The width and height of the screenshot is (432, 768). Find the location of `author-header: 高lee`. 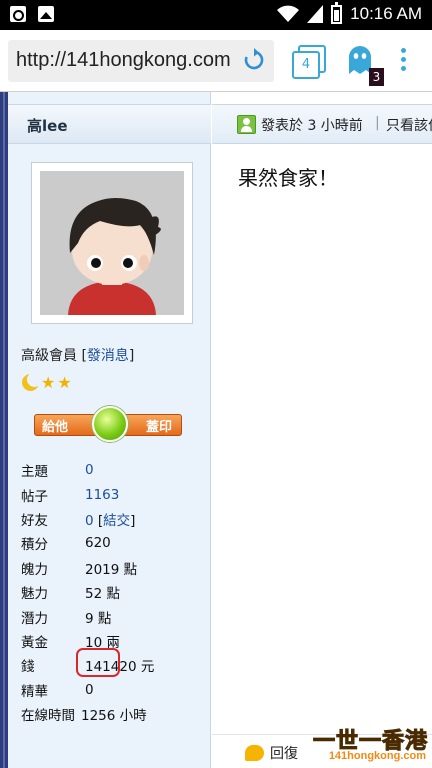

author-header: 高lee is located at coordinates (109, 124).